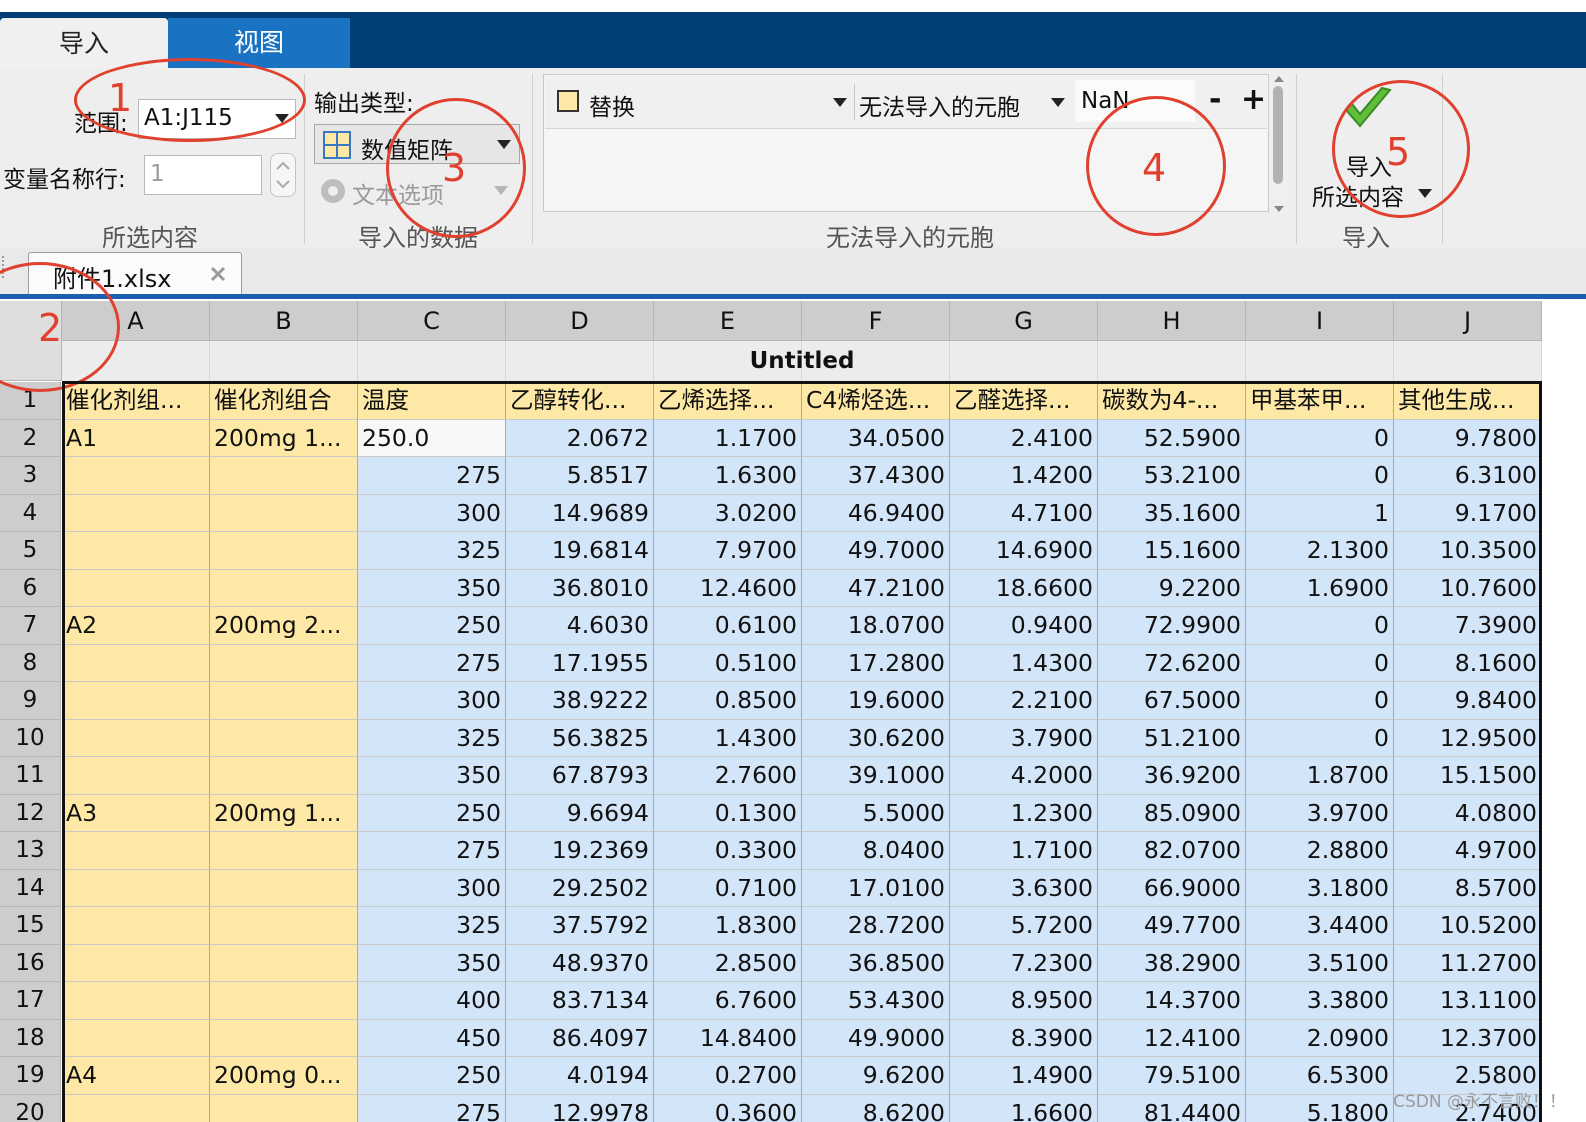  What do you see at coordinates (30, 1001) in the screenshot?
I see `row-header: 17` at bounding box center [30, 1001].